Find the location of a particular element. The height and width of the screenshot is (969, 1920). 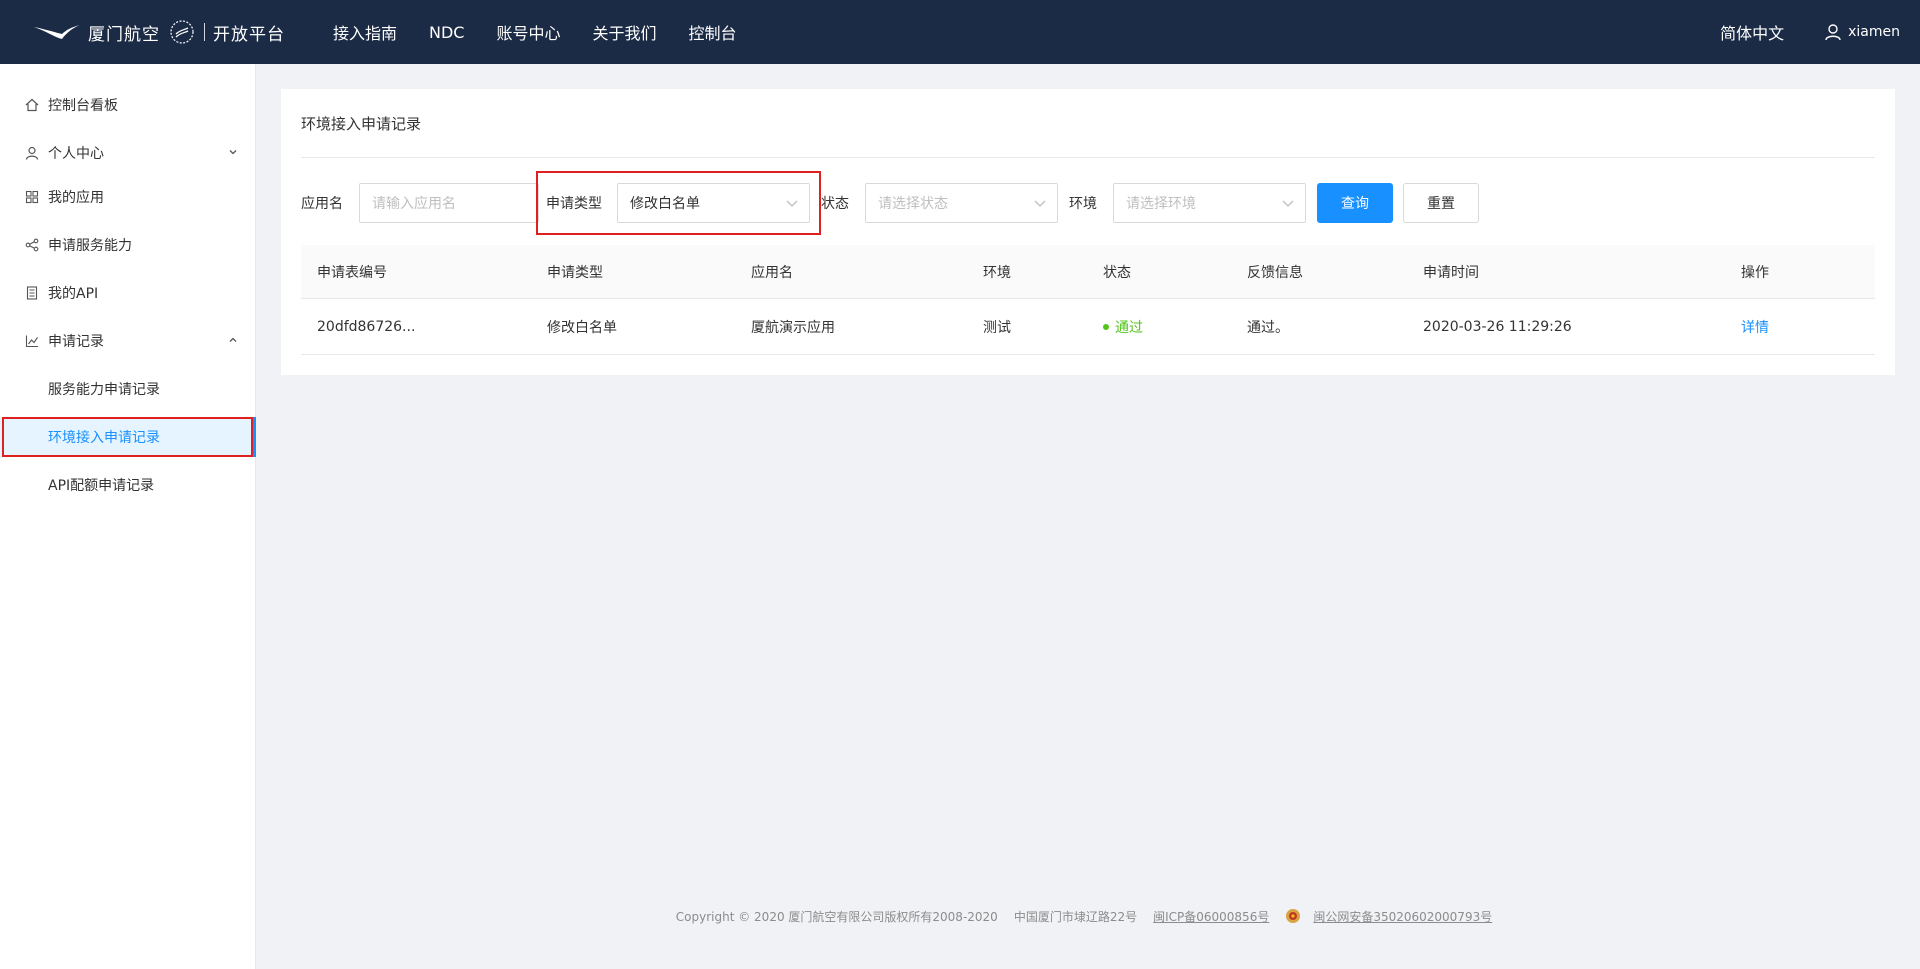

column-header: 申请类型 is located at coordinates (575, 272).